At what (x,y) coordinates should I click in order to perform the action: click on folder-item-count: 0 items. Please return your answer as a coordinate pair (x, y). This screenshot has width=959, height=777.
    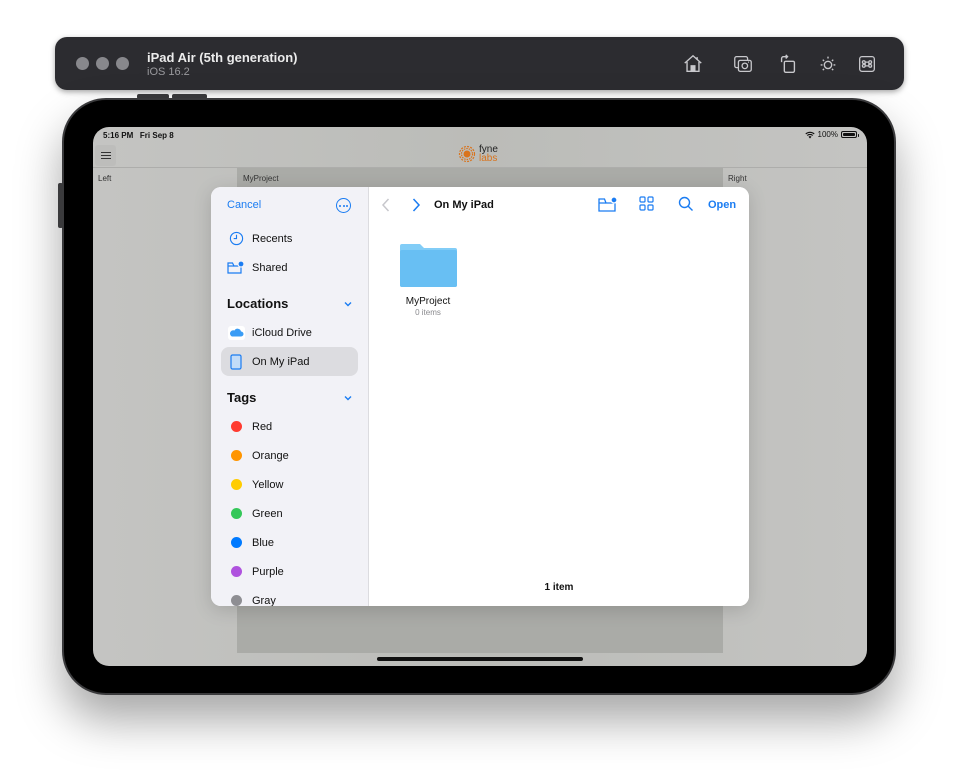
    Looking at the image, I should click on (428, 312).